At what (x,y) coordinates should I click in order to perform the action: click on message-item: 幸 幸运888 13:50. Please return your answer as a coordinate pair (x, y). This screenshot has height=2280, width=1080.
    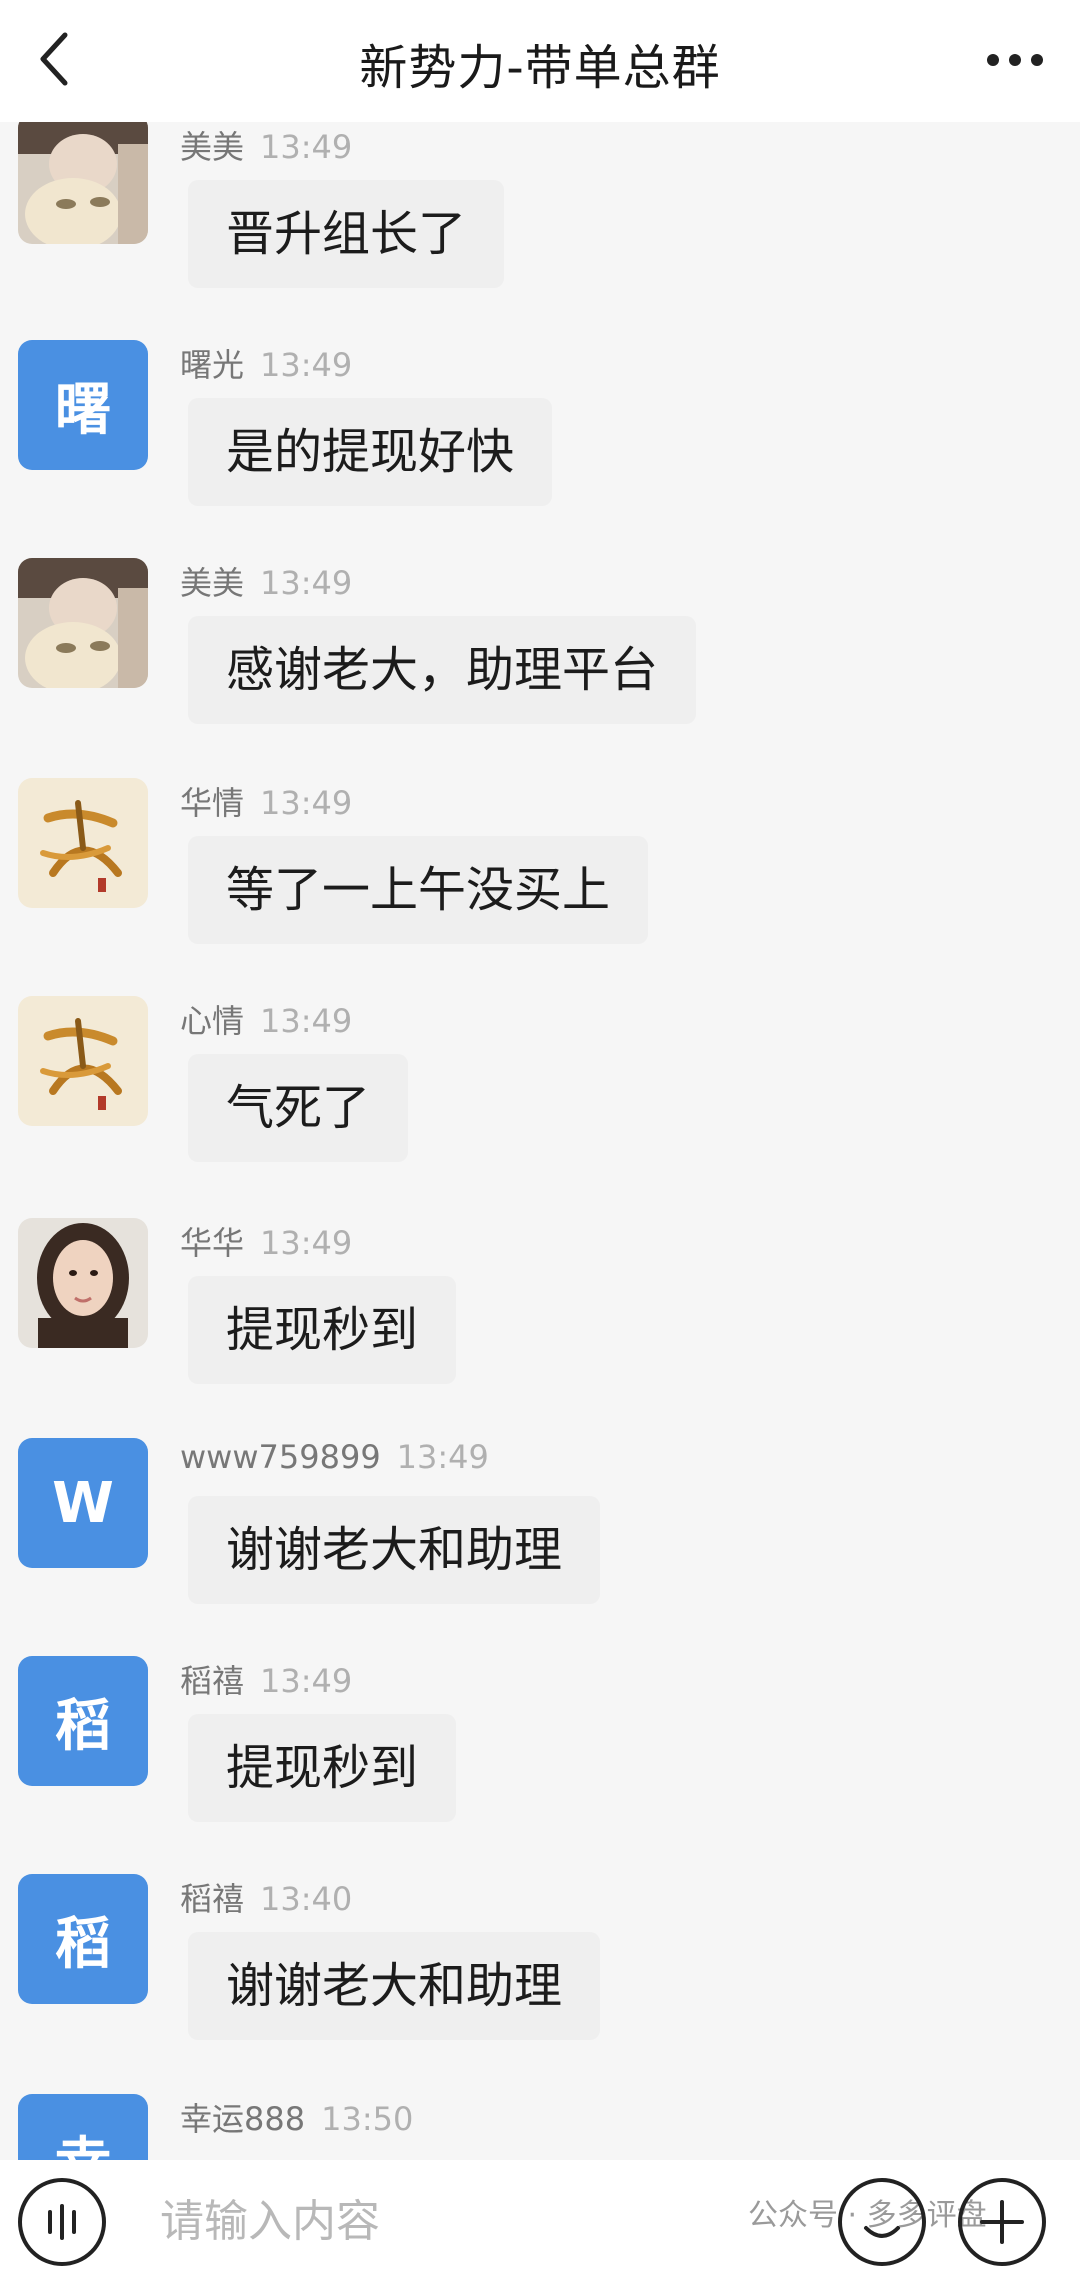
    Looking at the image, I should click on (538, 2127).